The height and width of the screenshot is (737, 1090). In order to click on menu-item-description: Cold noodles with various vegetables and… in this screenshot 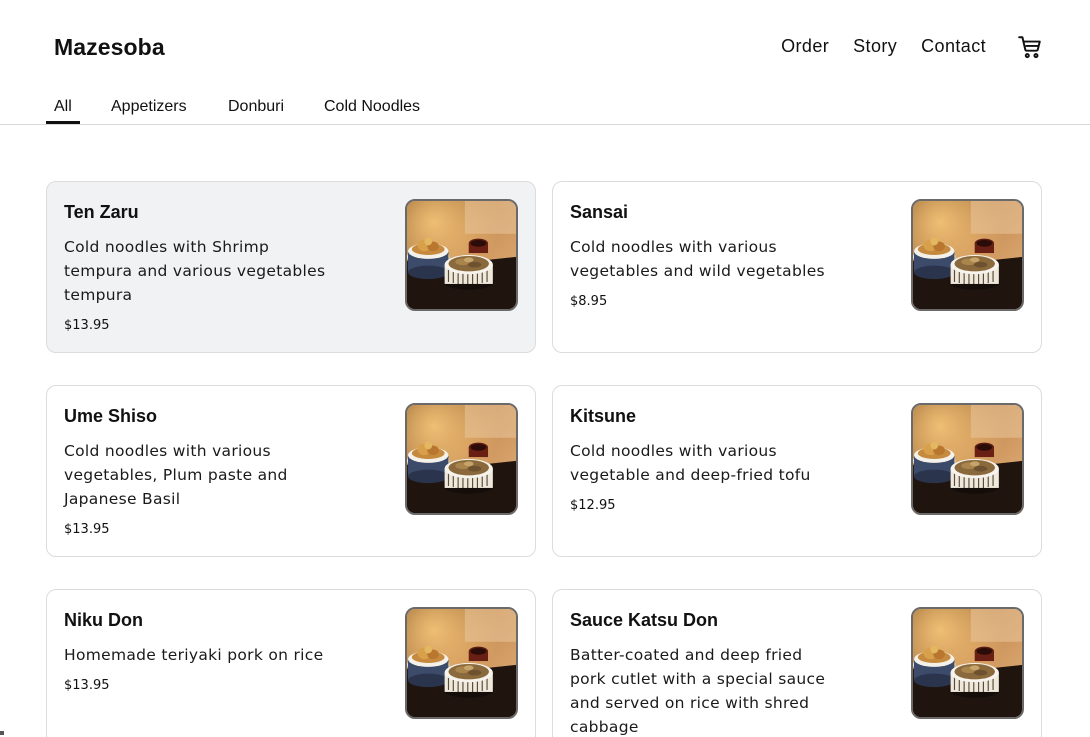, I will do `click(697, 259)`.